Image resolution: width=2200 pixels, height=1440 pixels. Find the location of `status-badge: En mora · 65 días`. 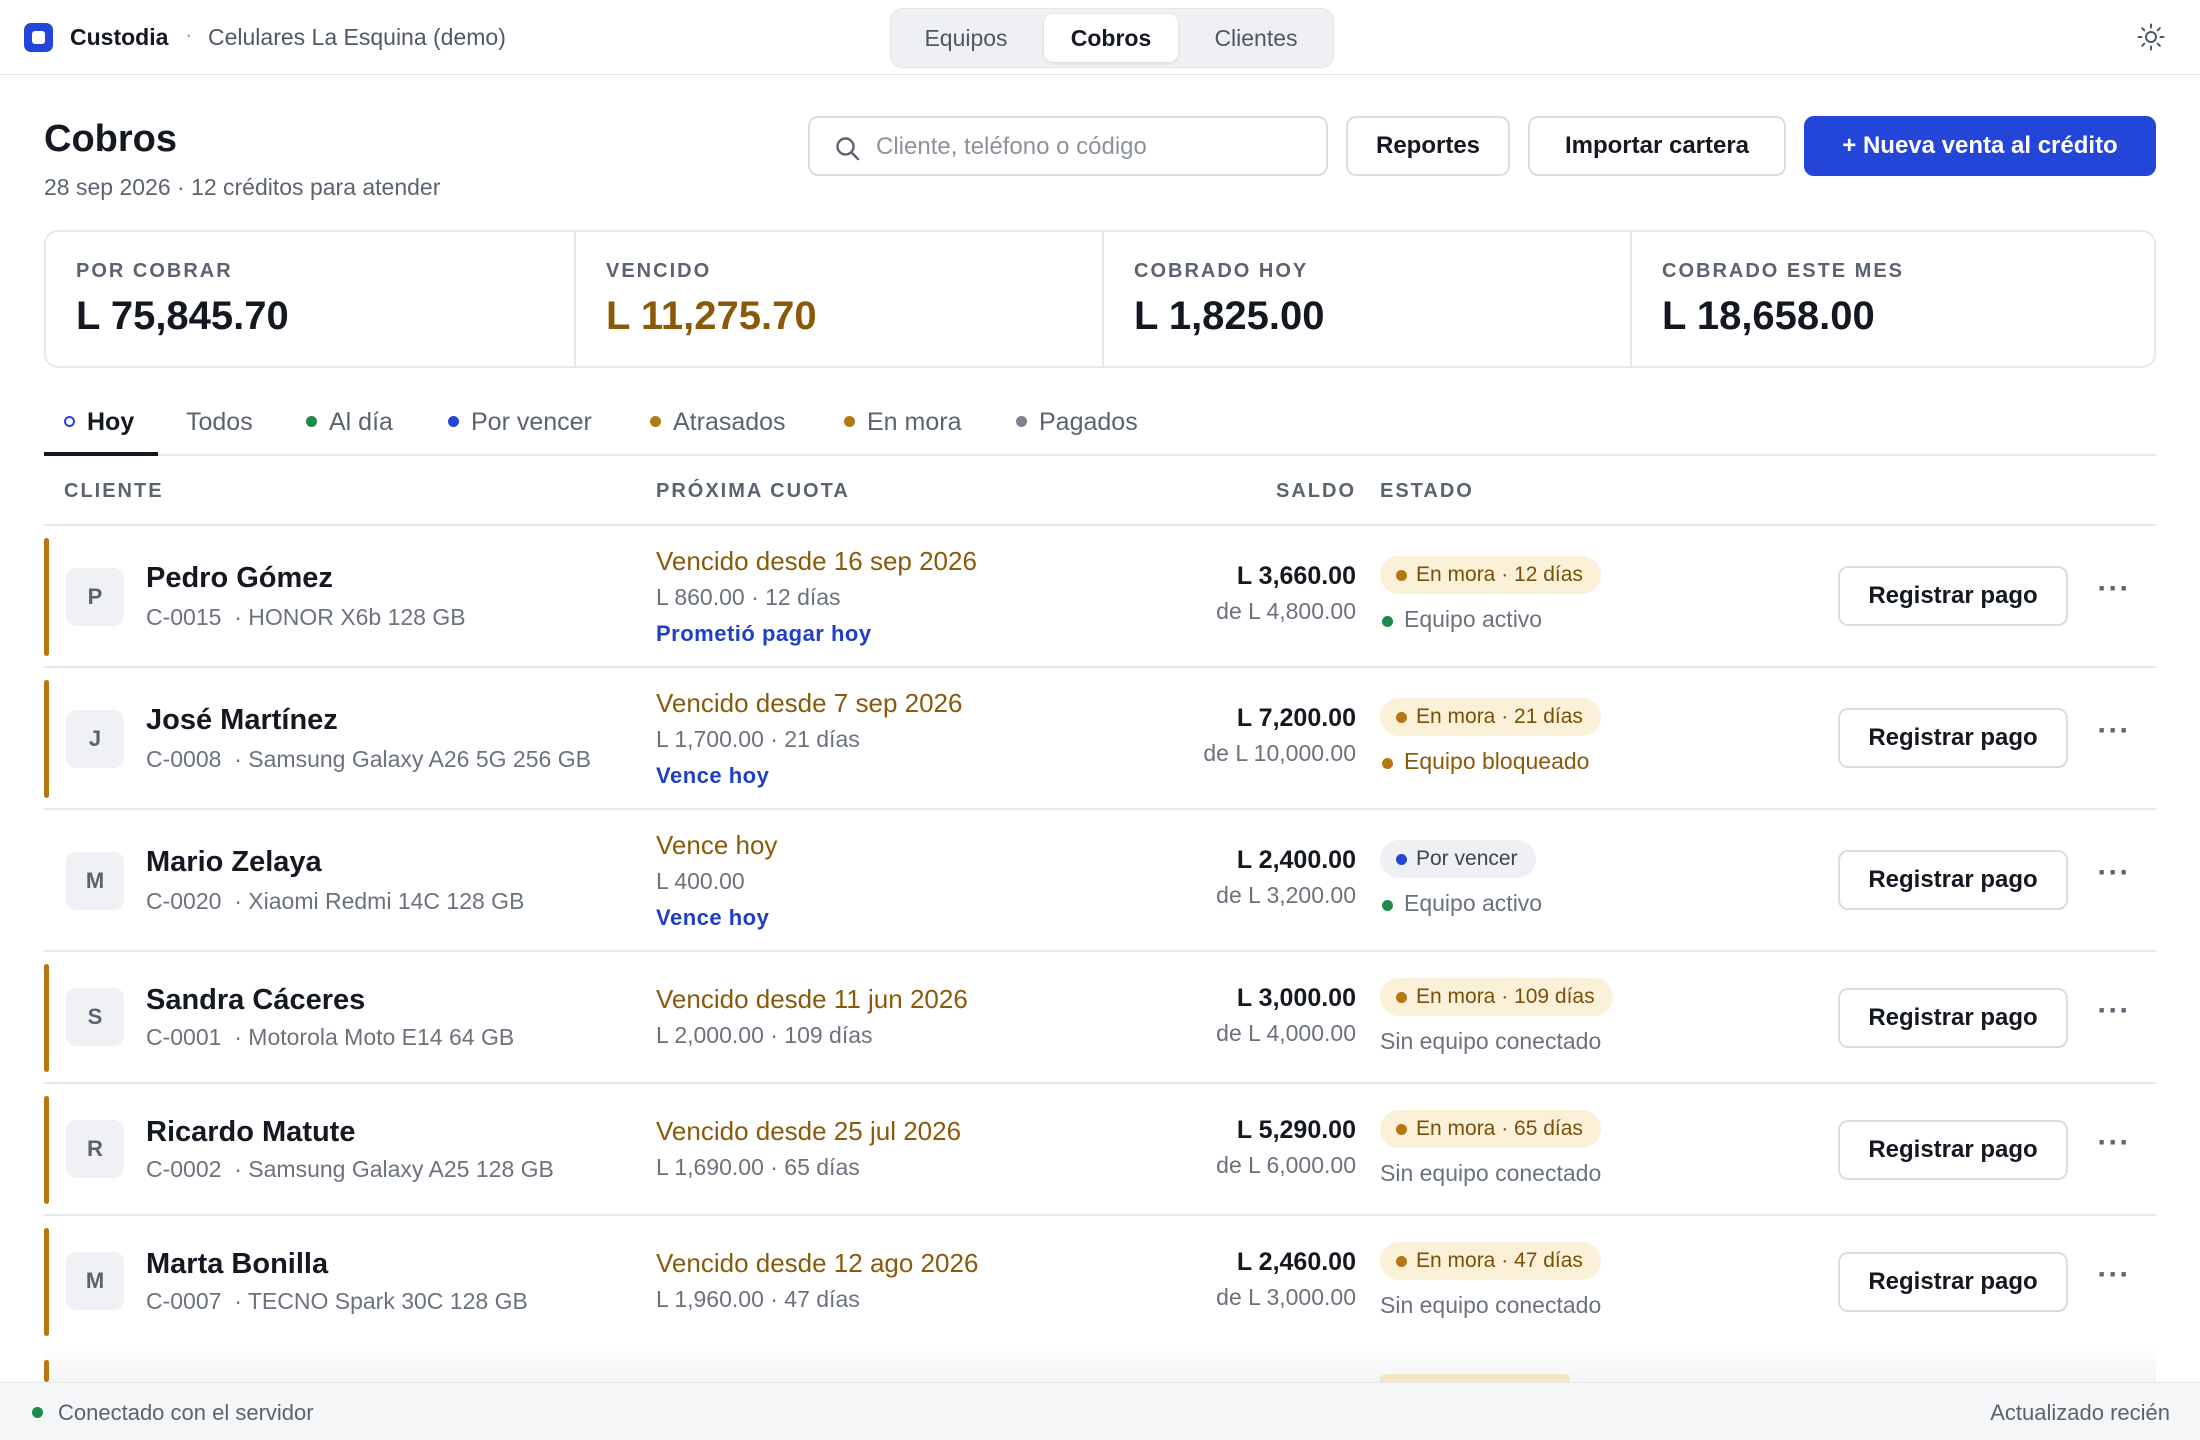

status-badge: En mora · 65 días is located at coordinates (1490, 1129).